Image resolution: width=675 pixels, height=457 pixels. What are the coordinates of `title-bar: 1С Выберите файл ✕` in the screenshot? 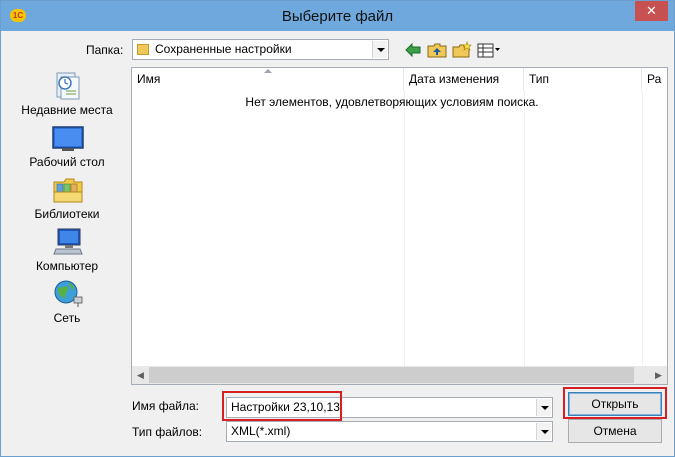 It's located at (337, 16).